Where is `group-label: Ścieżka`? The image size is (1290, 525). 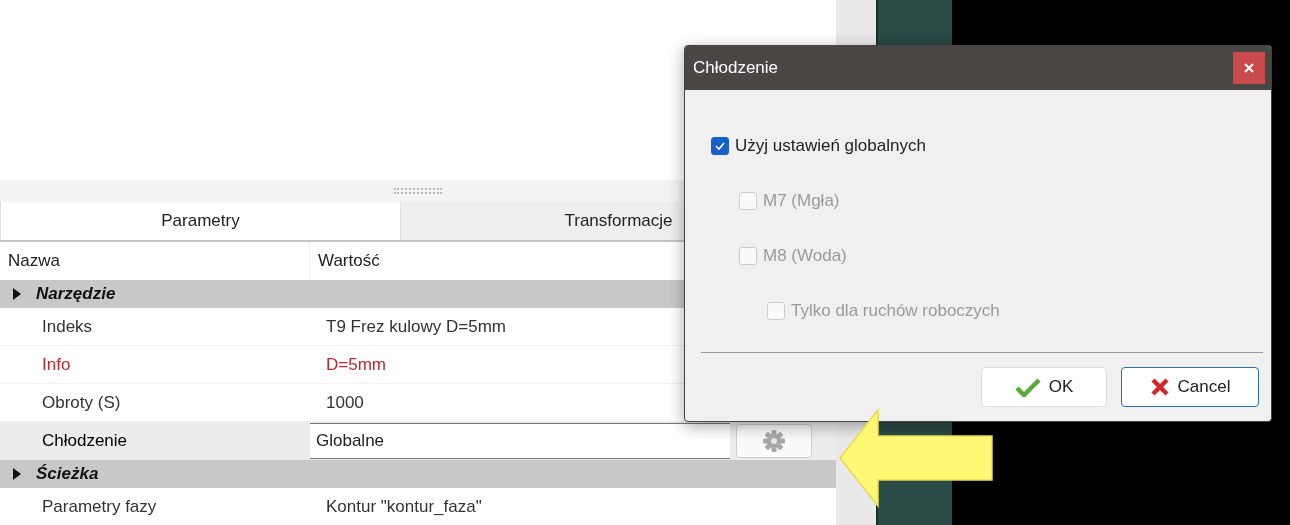
group-label: Ścieżka is located at coordinates (67, 474).